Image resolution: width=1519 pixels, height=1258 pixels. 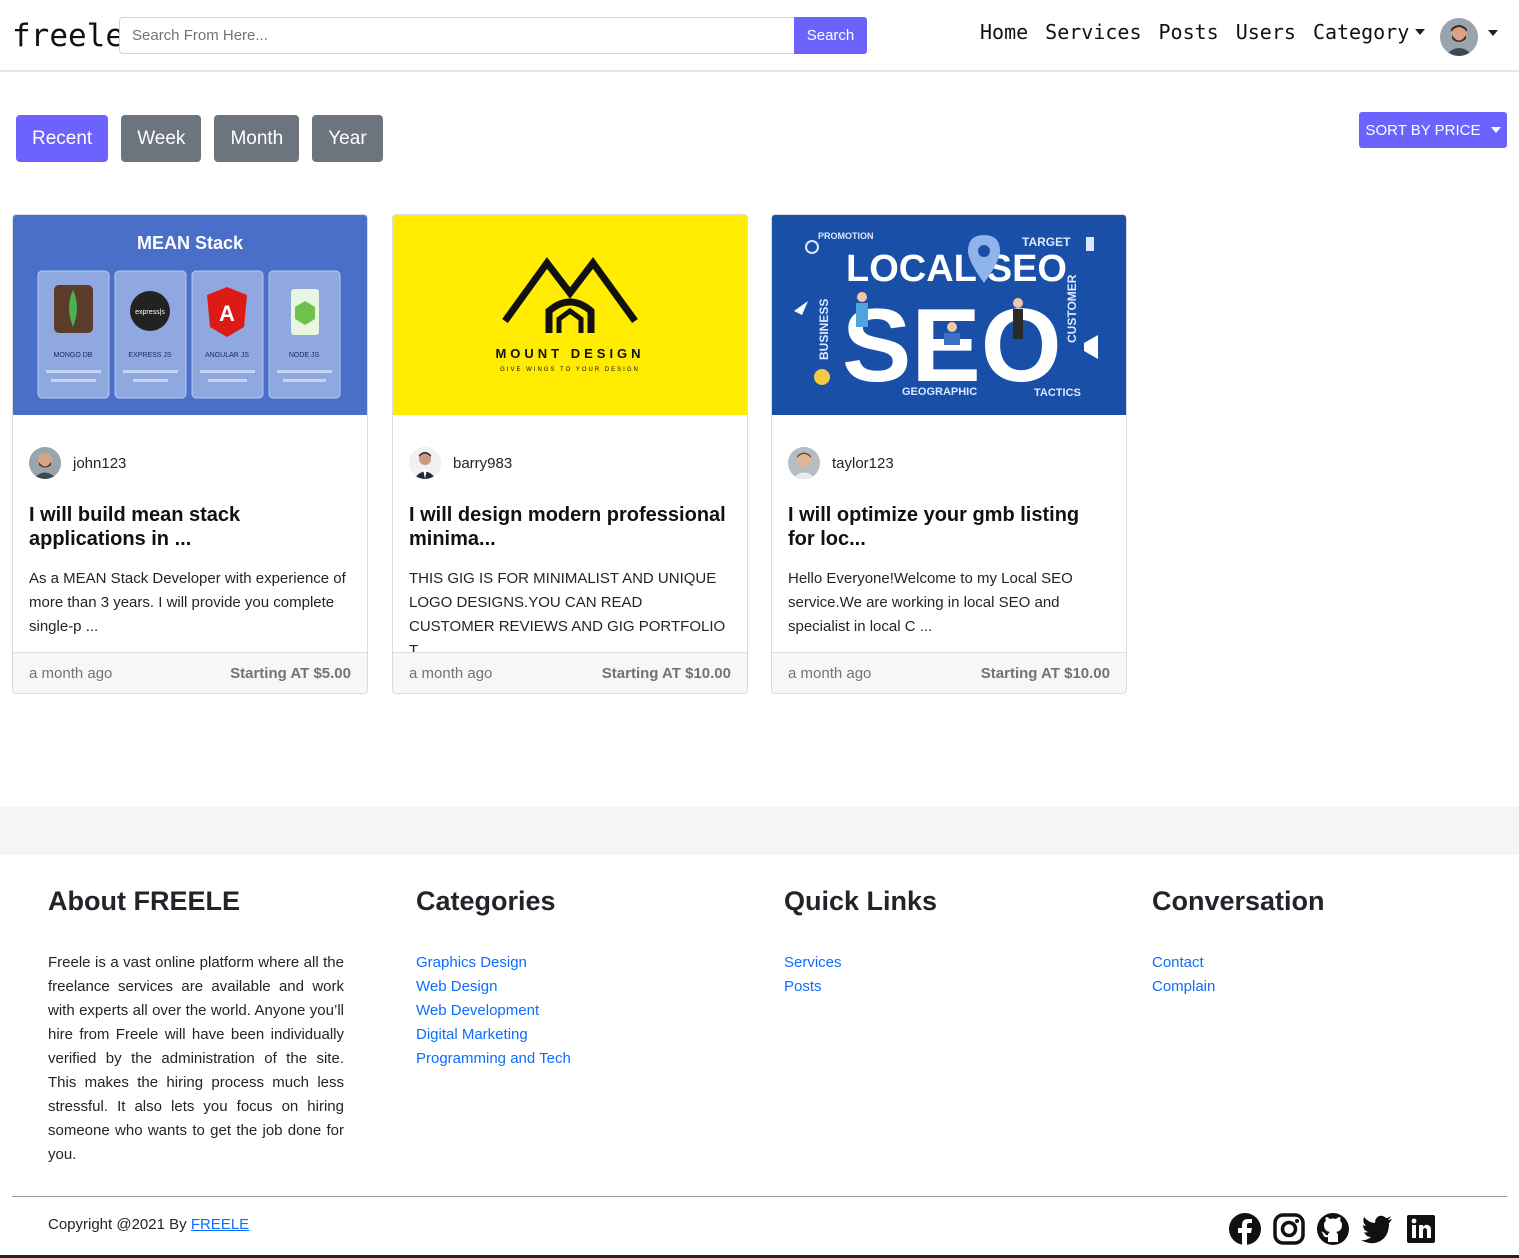 What do you see at coordinates (1072, 308) in the screenshot?
I see `seo-word: CUSTOMER` at bounding box center [1072, 308].